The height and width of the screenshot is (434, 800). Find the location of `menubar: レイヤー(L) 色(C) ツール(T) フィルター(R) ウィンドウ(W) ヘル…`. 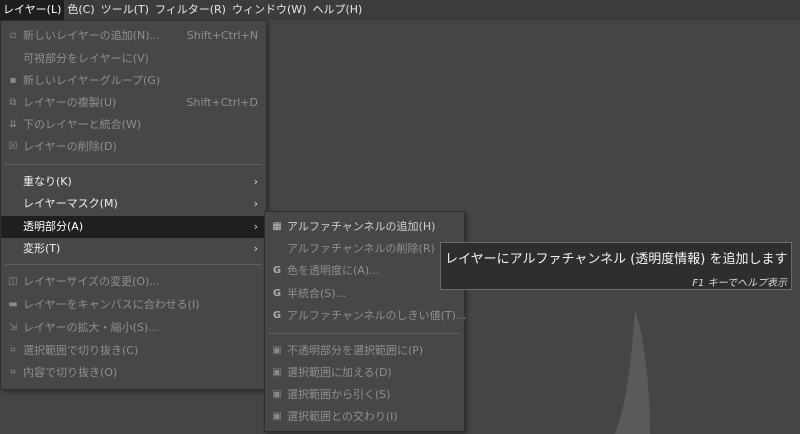

menubar: レイヤー(L) 色(C) ツール(T) フィルター(R) ウィンドウ(W) ヘル… is located at coordinates (400, 10).